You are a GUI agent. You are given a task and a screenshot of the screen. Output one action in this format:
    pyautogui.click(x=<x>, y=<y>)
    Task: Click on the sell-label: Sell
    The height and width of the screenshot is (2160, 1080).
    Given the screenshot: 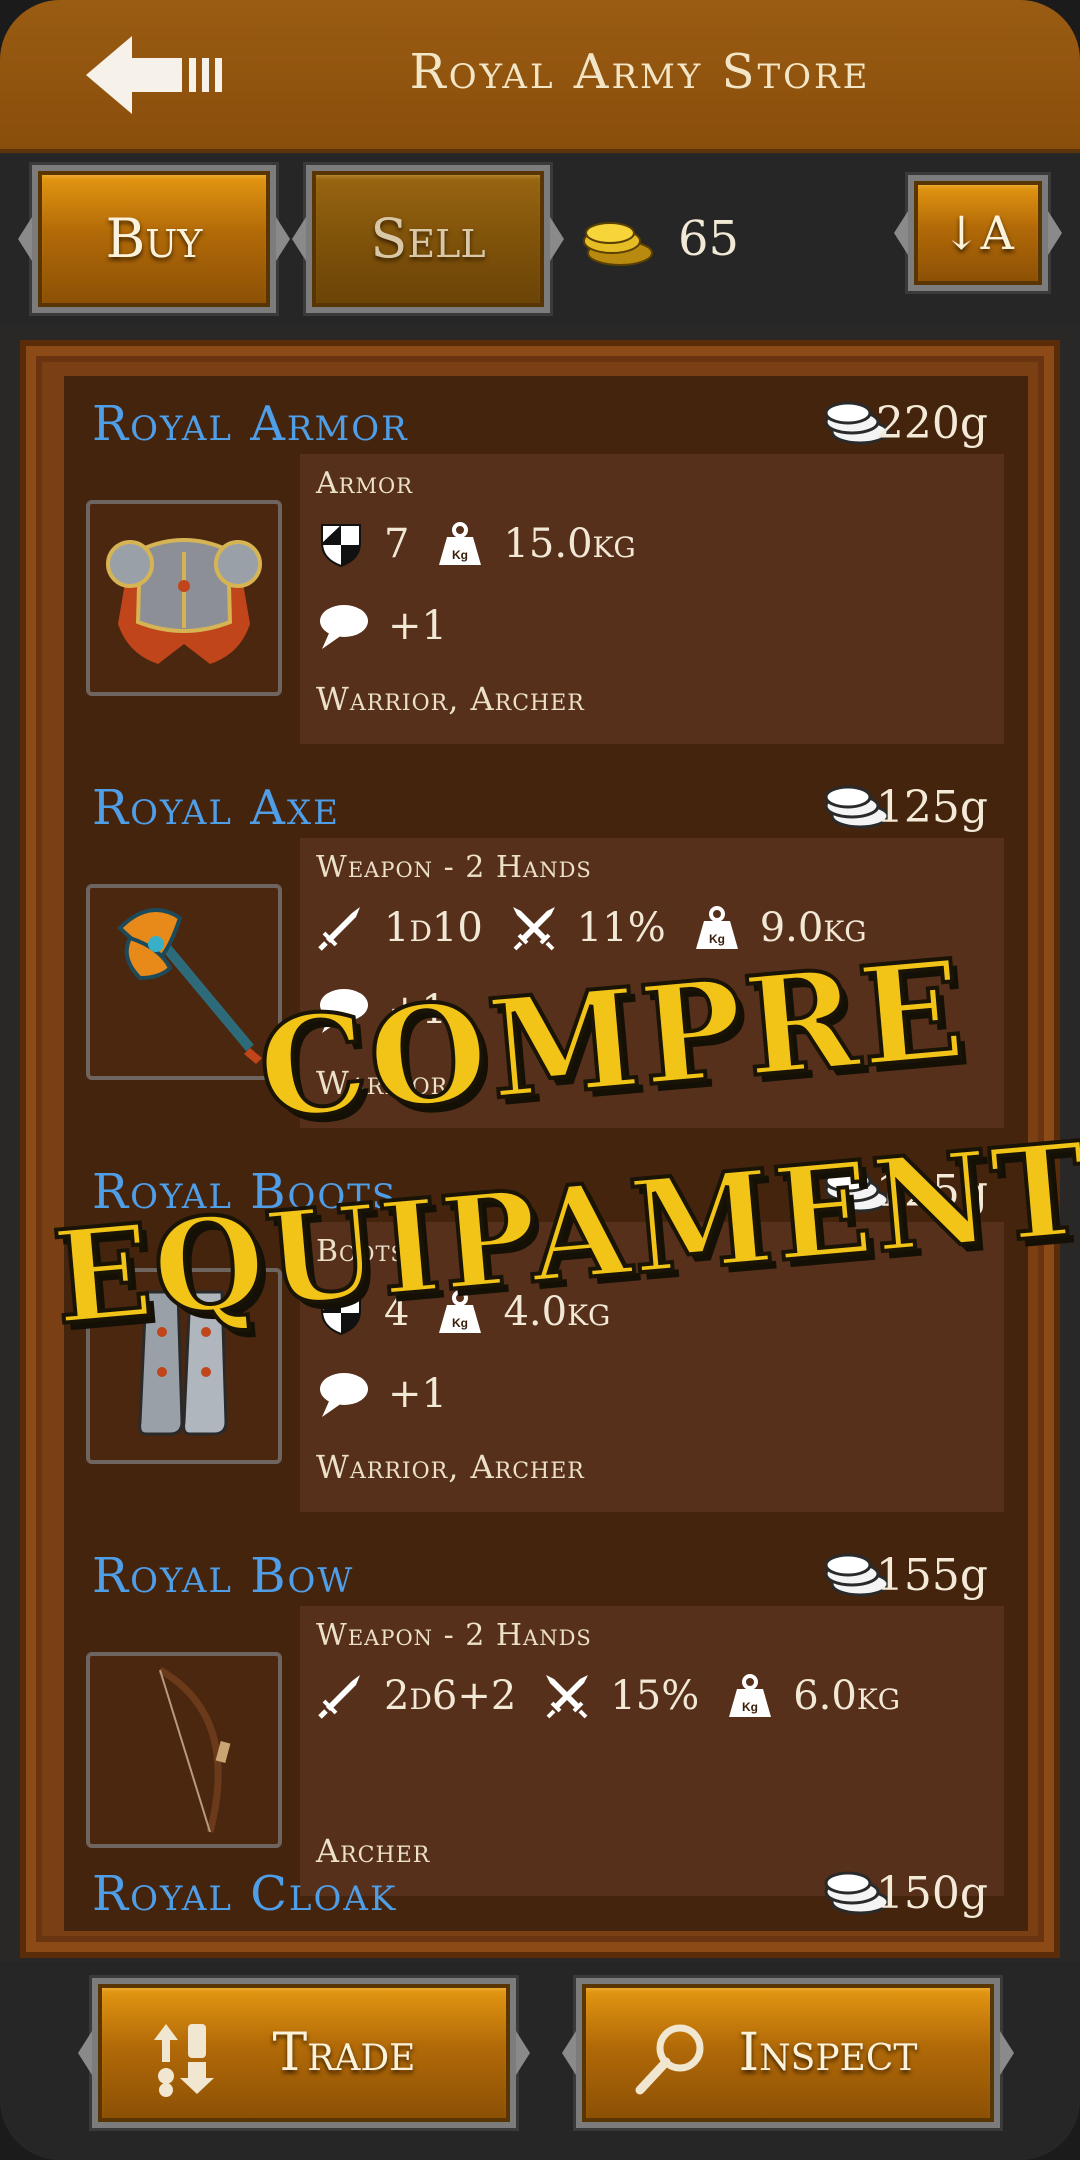 What is the action you would take?
    pyautogui.click(x=428, y=238)
    